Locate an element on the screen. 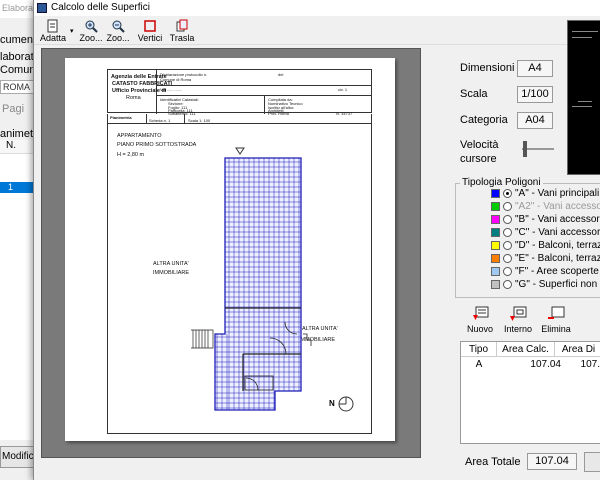 This screenshot has width=600, height=480. nuovo-button: Nuovo is located at coordinates (480, 321).